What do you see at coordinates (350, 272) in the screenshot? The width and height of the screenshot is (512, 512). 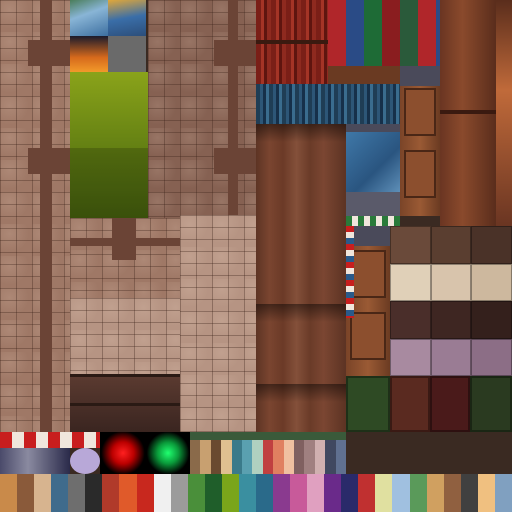 I see `striped-edge` at bounding box center [350, 272].